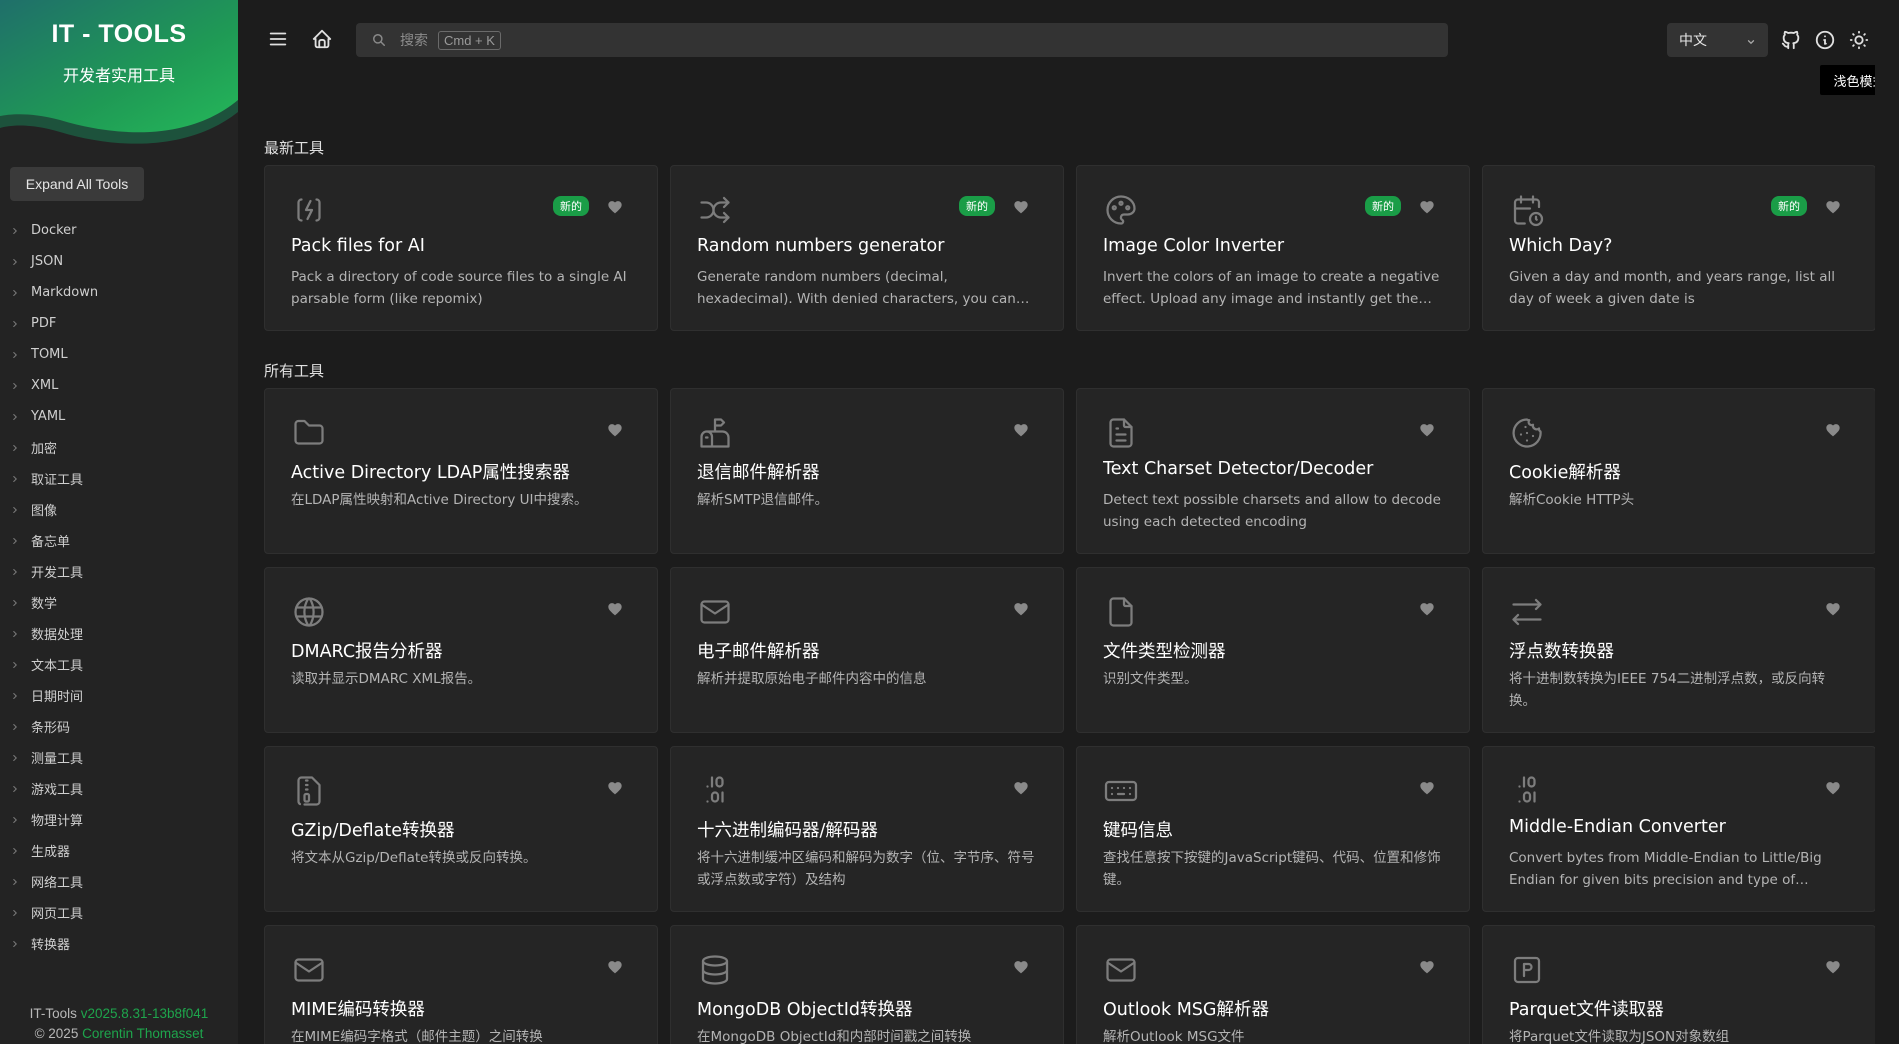 The image size is (1899, 1044). I want to click on tool-card: Parquet文件读取器 将Parquet文件读取为JSON对象数组, so click(1679, 984).